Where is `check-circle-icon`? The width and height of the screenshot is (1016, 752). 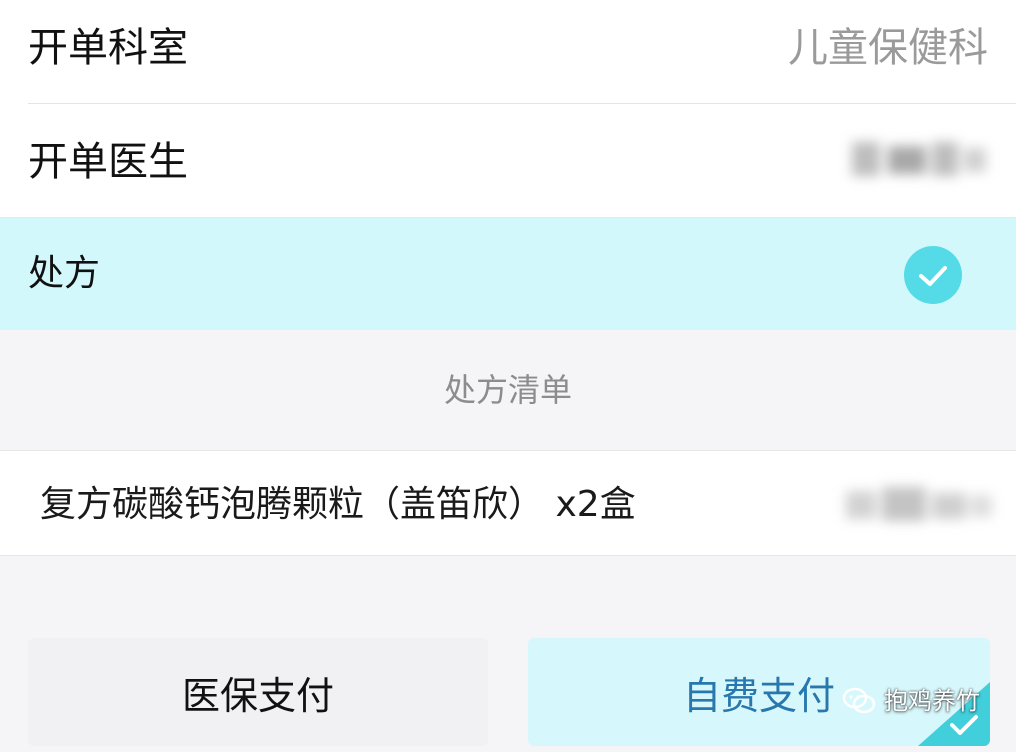 check-circle-icon is located at coordinates (933, 275).